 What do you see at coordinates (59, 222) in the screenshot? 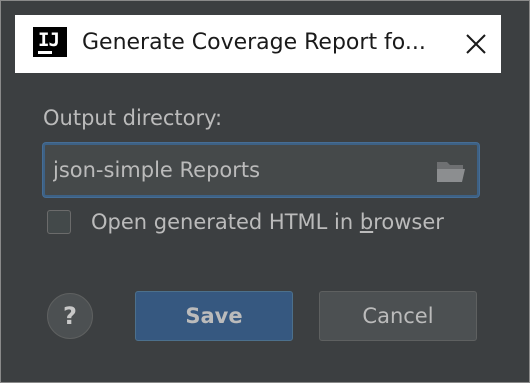
I see `open-in-browser-checkbox` at bounding box center [59, 222].